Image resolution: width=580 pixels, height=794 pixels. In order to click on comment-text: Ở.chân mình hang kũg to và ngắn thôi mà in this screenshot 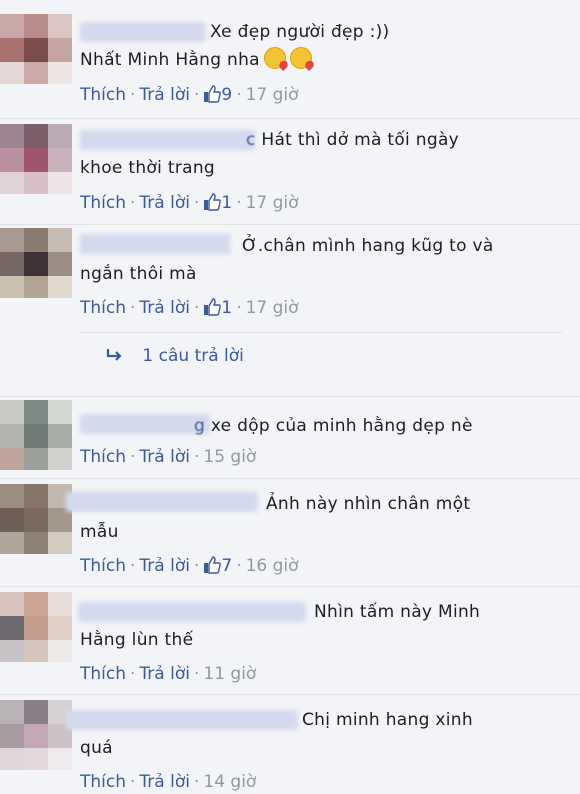, I will do `click(320, 260)`.